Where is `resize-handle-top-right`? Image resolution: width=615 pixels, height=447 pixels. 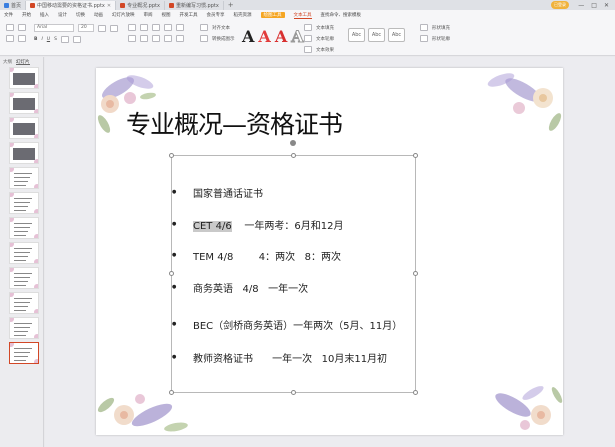
resize-handle-top-right is located at coordinates (415, 155).